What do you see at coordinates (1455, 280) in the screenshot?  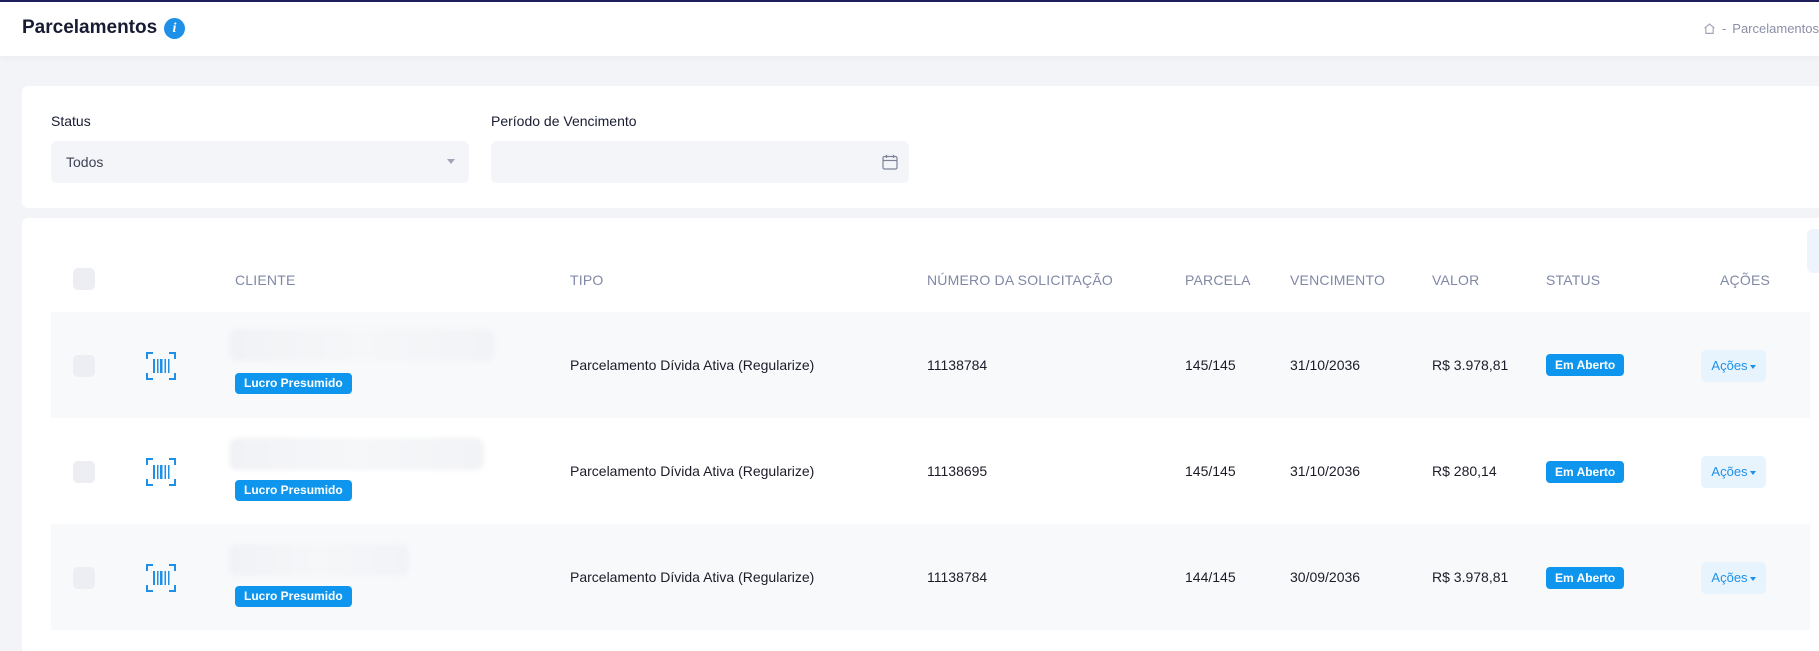 I see `column-header-valor: VALOR` at bounding box center [1455, 280].